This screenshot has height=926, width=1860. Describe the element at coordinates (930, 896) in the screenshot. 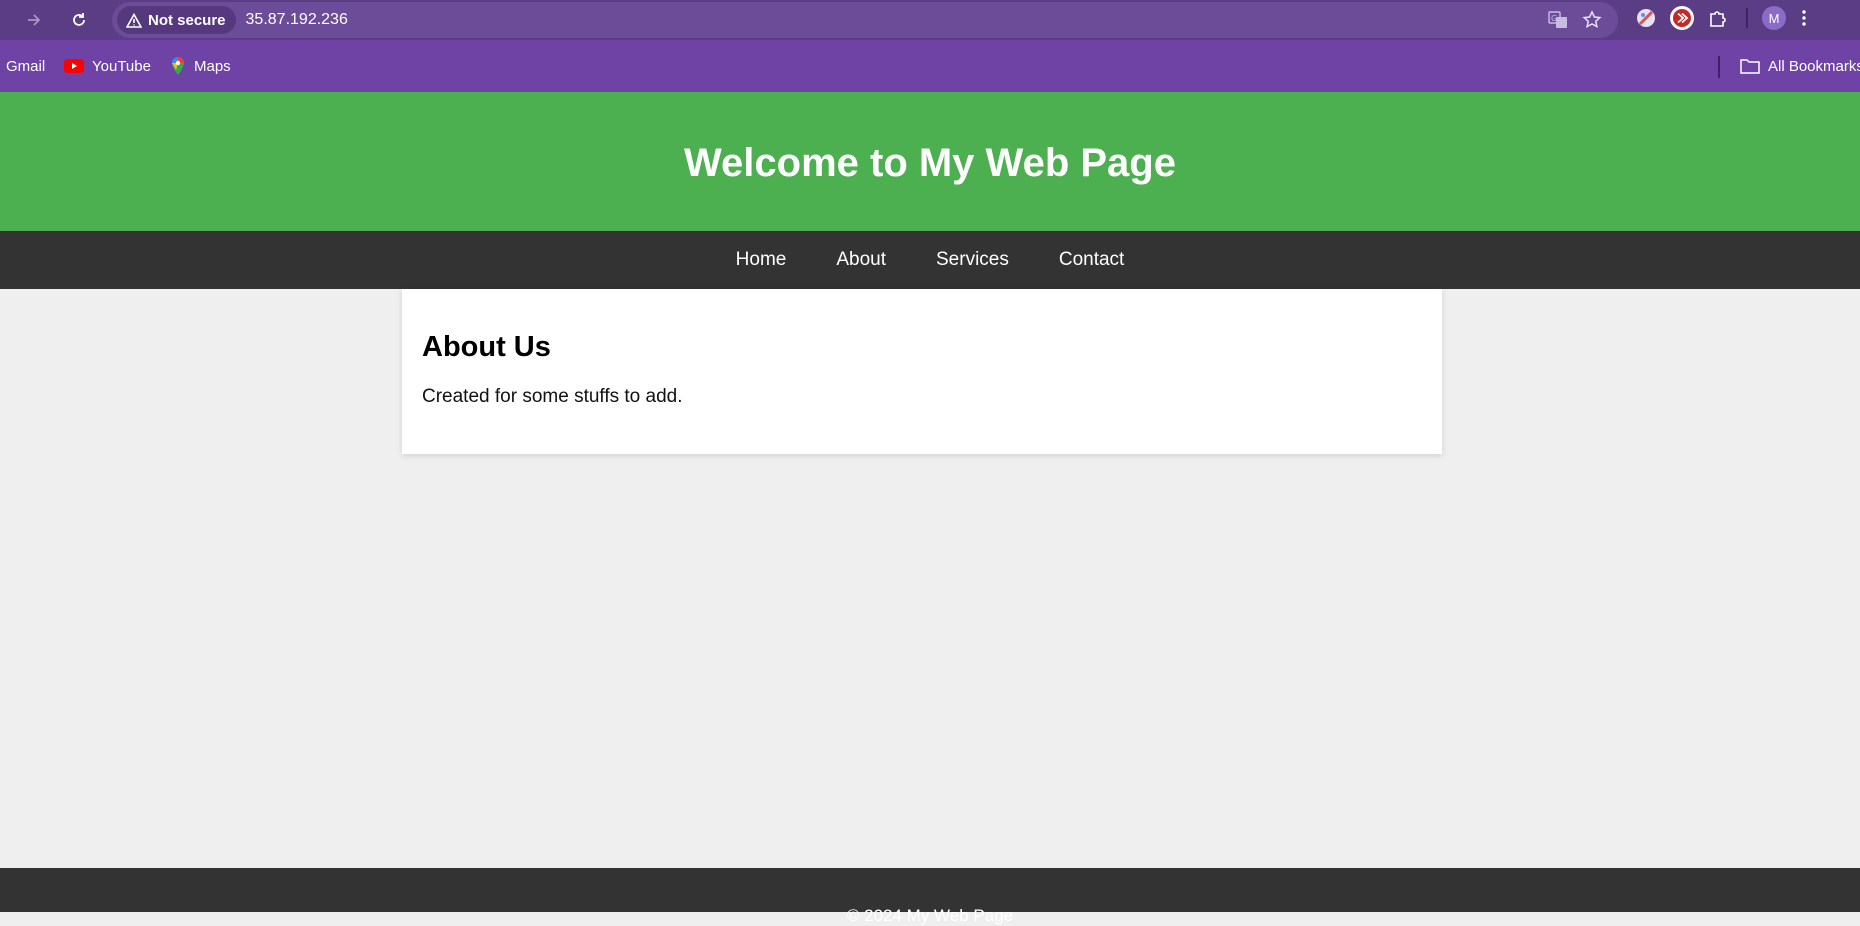

I see `site-footer: © 2024 My Web Page` at that location.